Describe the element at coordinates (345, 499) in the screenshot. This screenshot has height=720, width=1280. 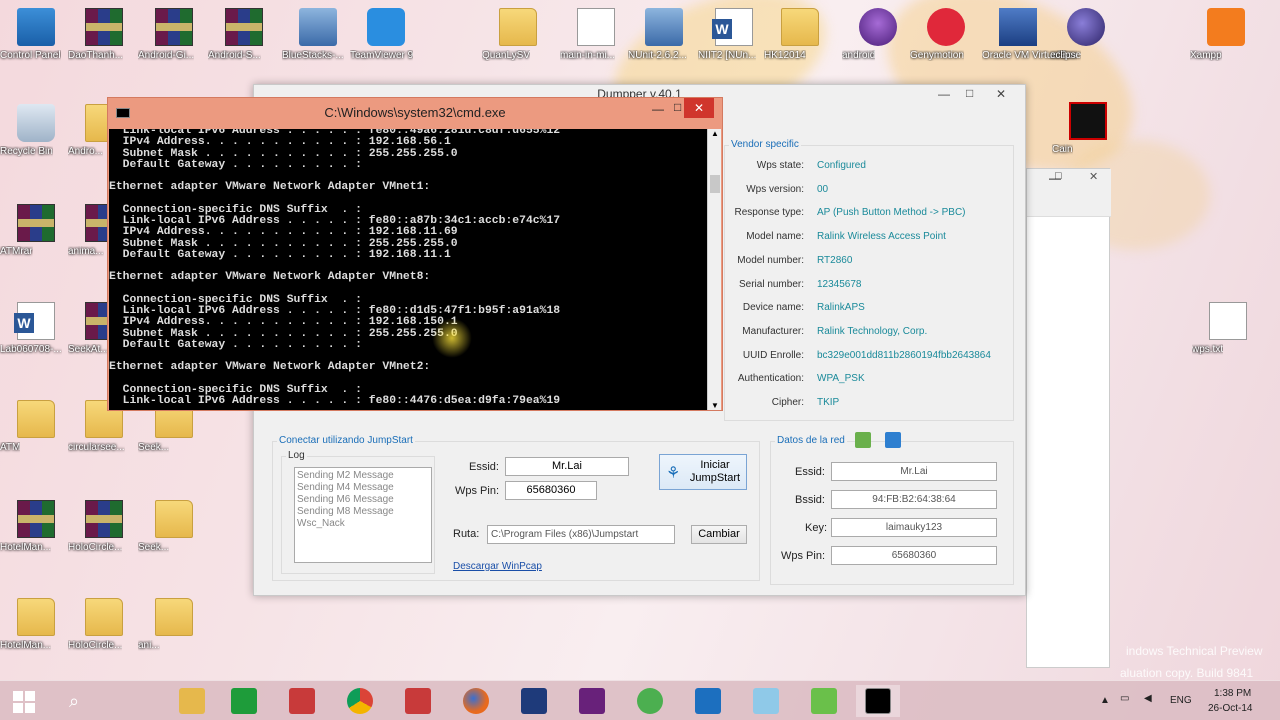
I see `log-entry: Sending M6 Message` at that location.